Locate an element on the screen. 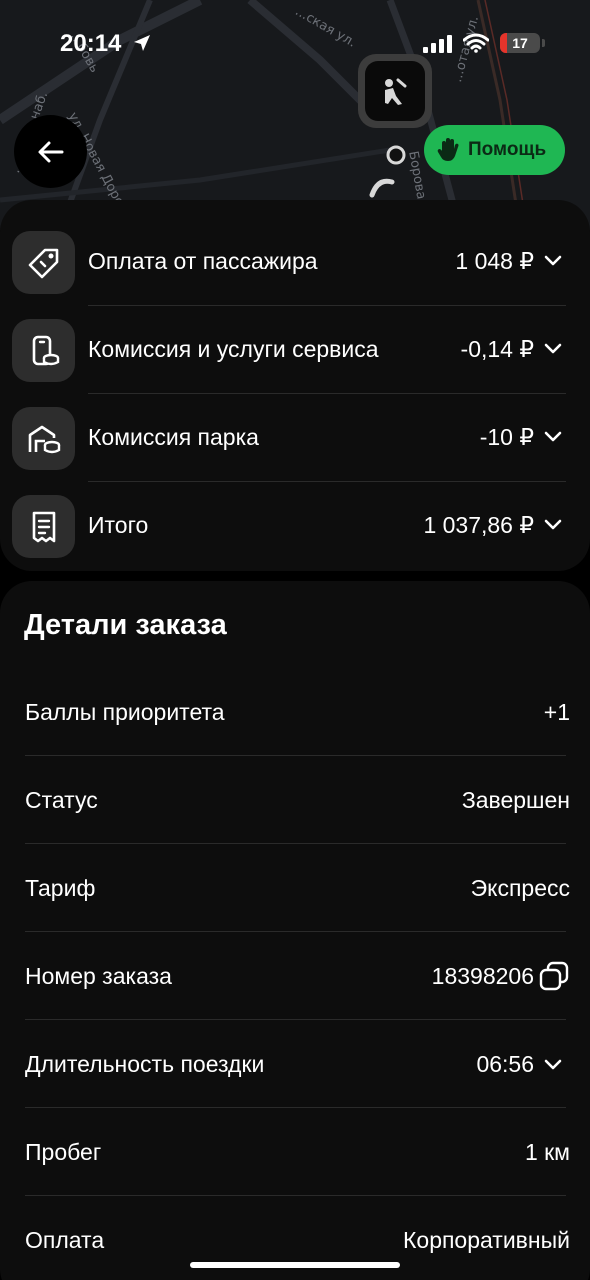 The image size is (590, 1280). detail-value: 18398206 is located at coordinates (482, 976).